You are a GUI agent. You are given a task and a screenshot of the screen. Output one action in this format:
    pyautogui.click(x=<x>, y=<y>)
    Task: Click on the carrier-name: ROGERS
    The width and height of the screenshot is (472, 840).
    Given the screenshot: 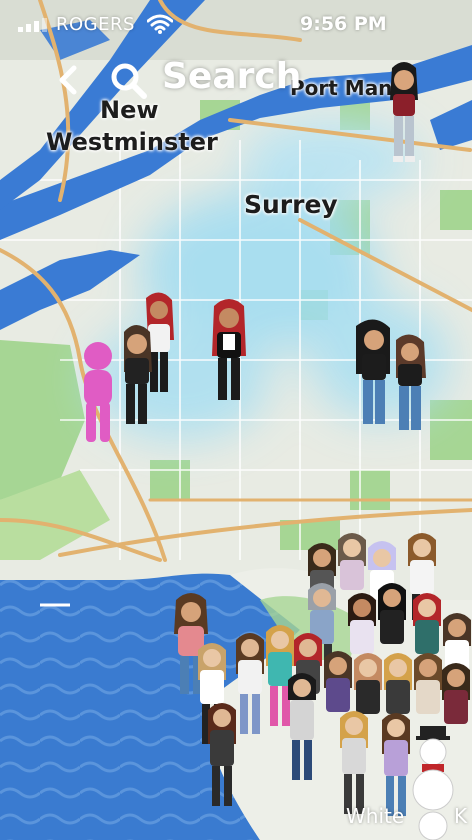 What is the action you would take?
    pyautogui.click(x=95, y=24)
    